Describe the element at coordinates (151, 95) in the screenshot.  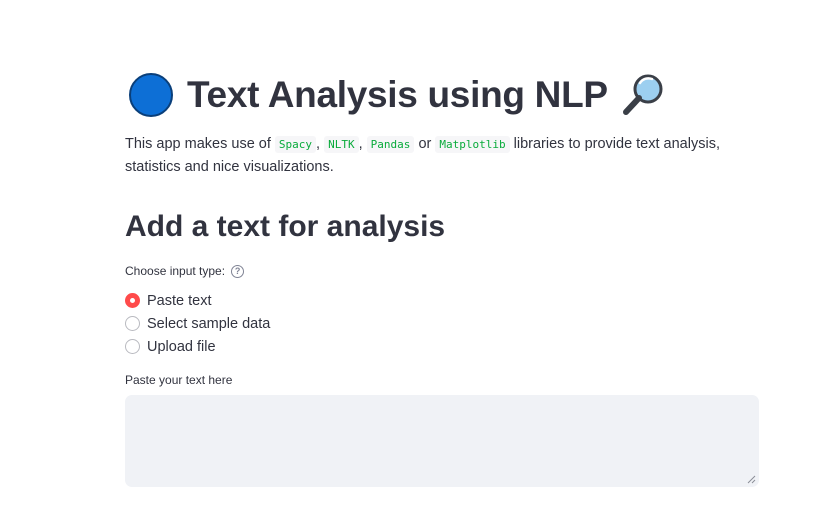
I see `blue-circle-icon` at that location.